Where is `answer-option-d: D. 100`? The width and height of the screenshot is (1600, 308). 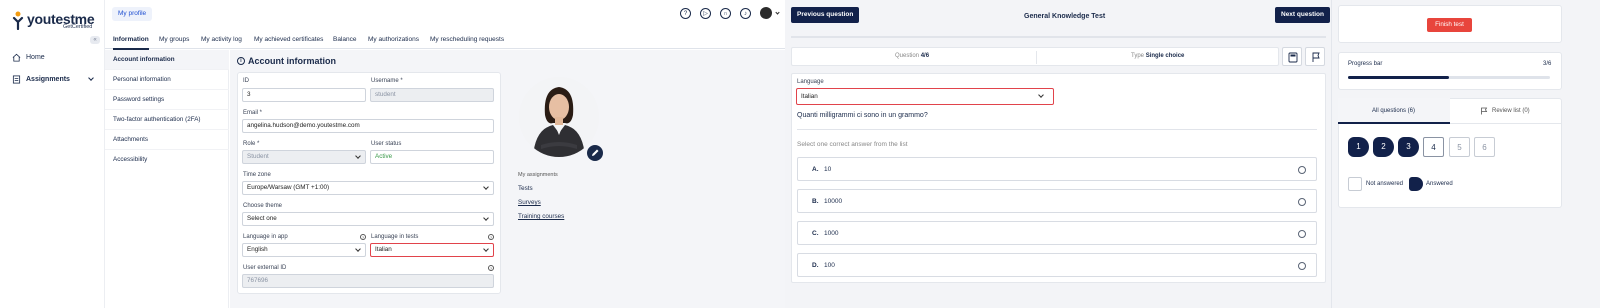 answer-option-d: D. 100 is located at coordinates (1057, 265).